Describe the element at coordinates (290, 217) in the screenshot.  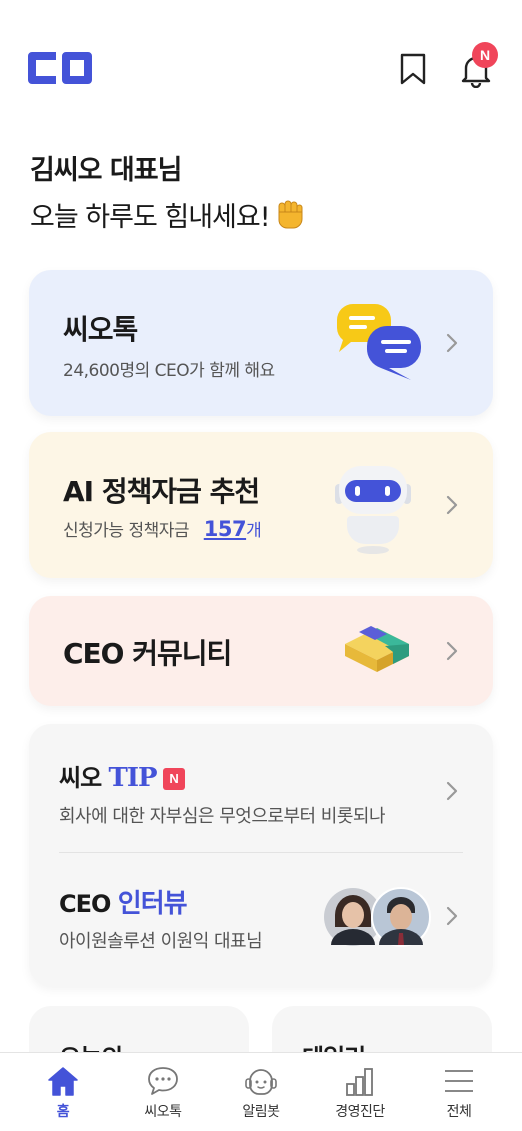
I see `fist-emoji-icon` at that location.